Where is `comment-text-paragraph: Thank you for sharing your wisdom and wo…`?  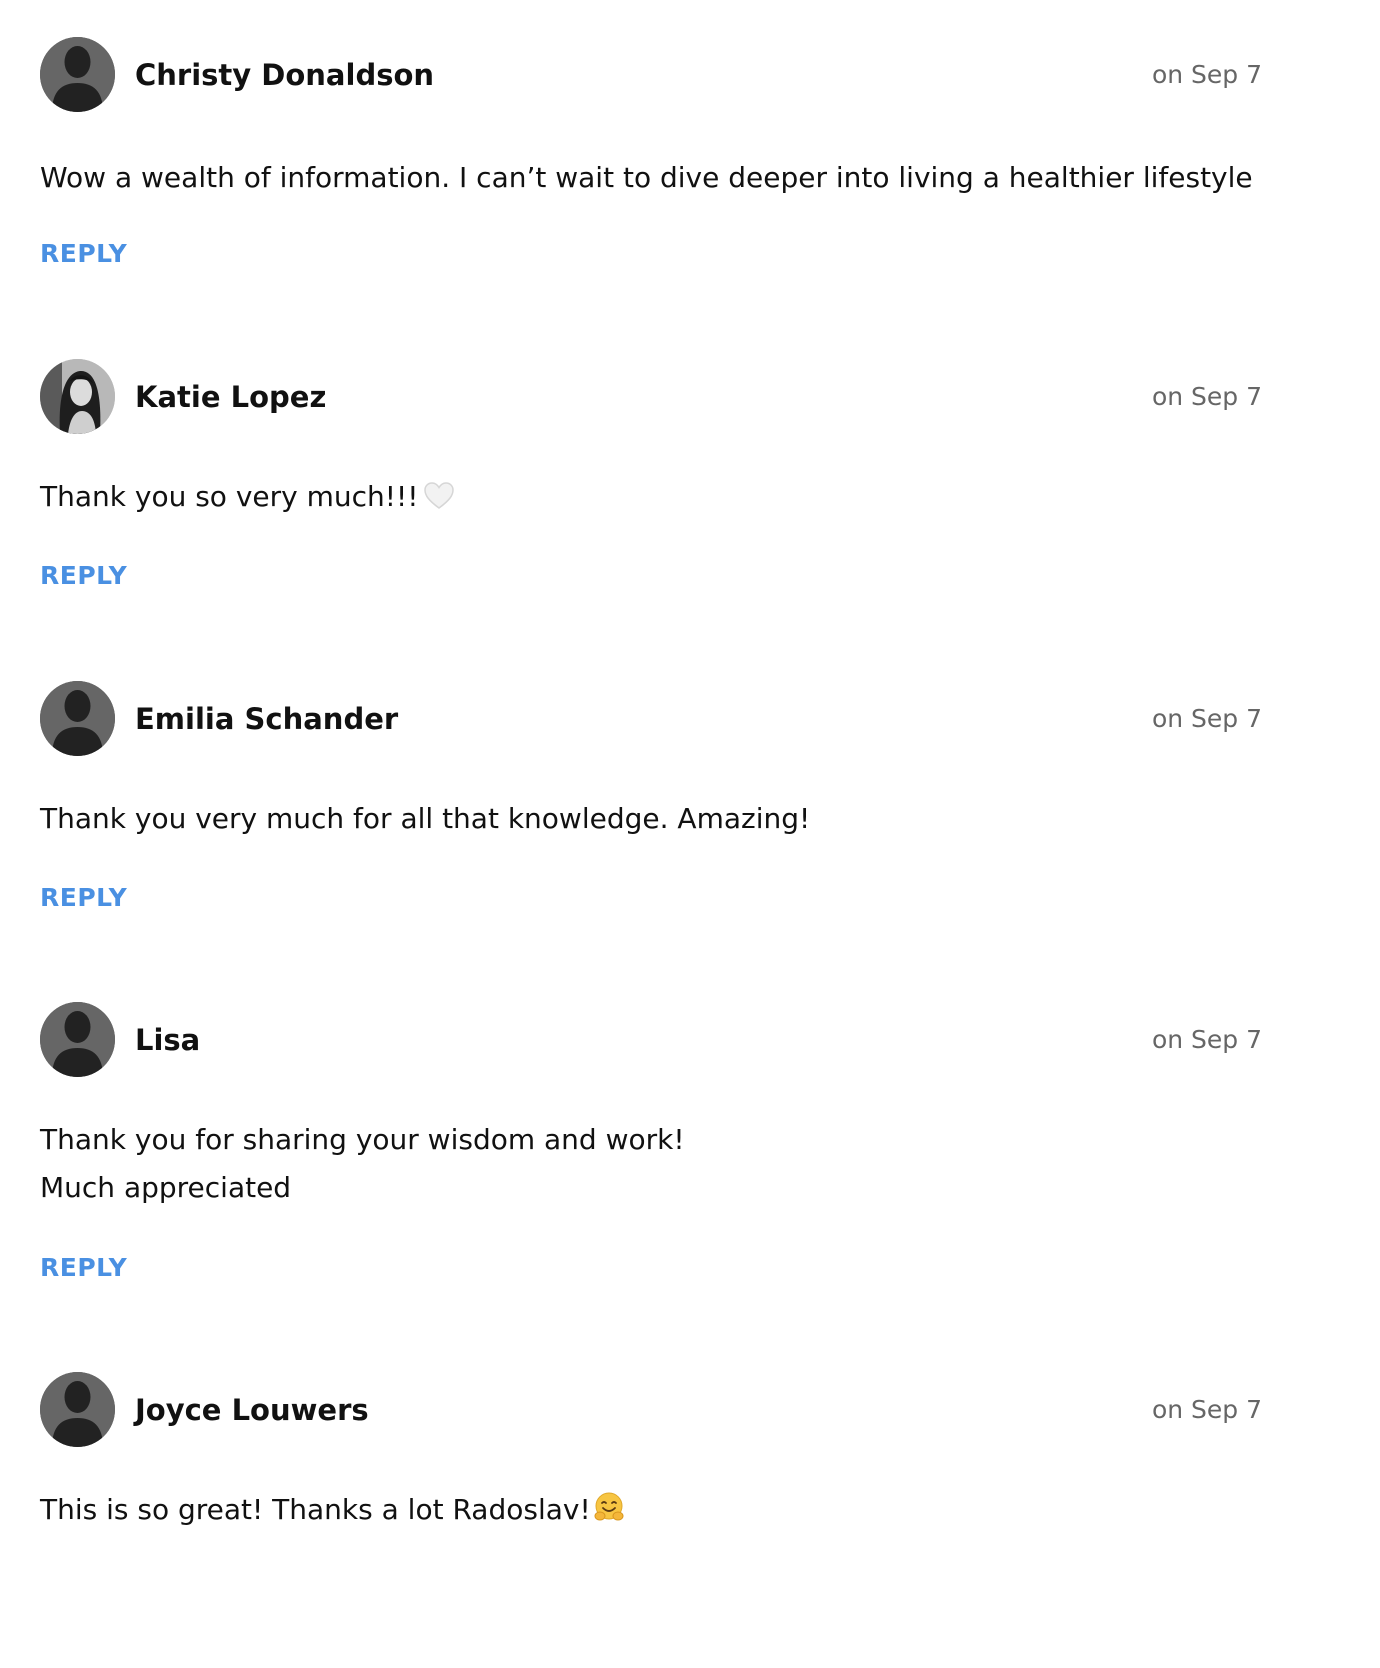
comment-text-paragraph: Thank you for sharing your wisdom and wo… is located at coordinates (362, 1163).